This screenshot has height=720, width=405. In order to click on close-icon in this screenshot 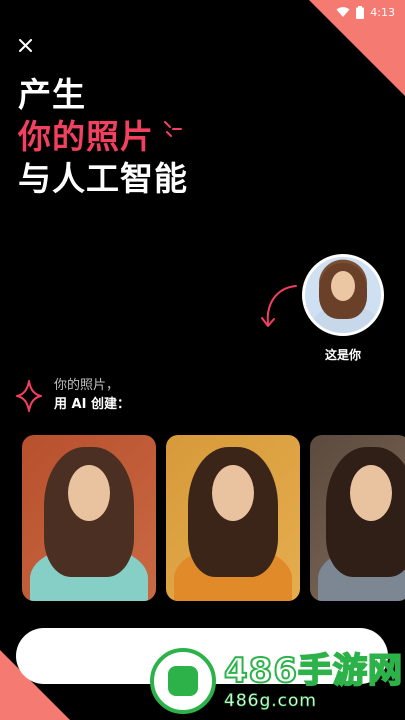, I will do `click(25, 45)`.